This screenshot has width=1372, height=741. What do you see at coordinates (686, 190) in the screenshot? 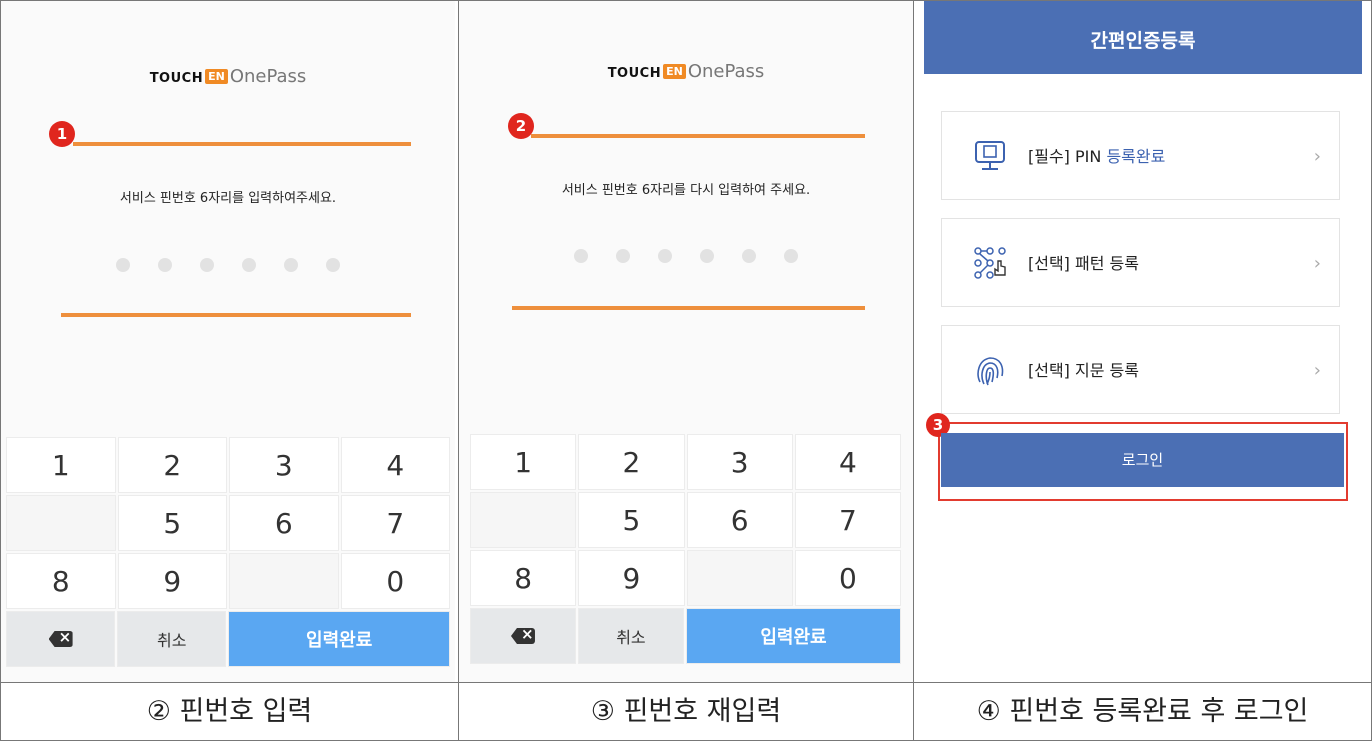
I see `pin-instruction: 서비스 핀번호 6자리를 다시 입력하여 주세요.` at bounding box center [686, 190].